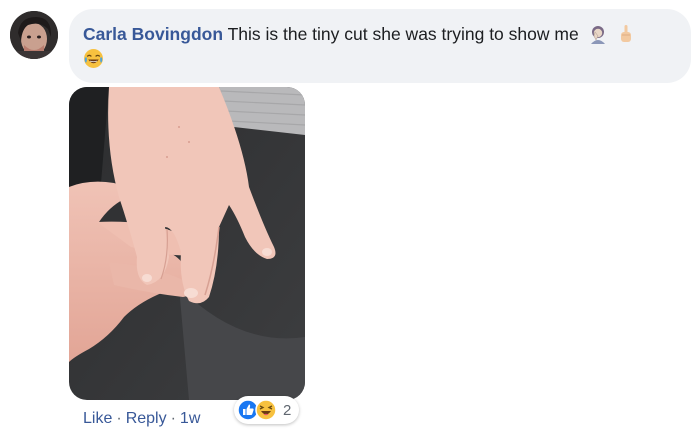  I want to click on comment-timestamp: 1w, so click(190, 418).